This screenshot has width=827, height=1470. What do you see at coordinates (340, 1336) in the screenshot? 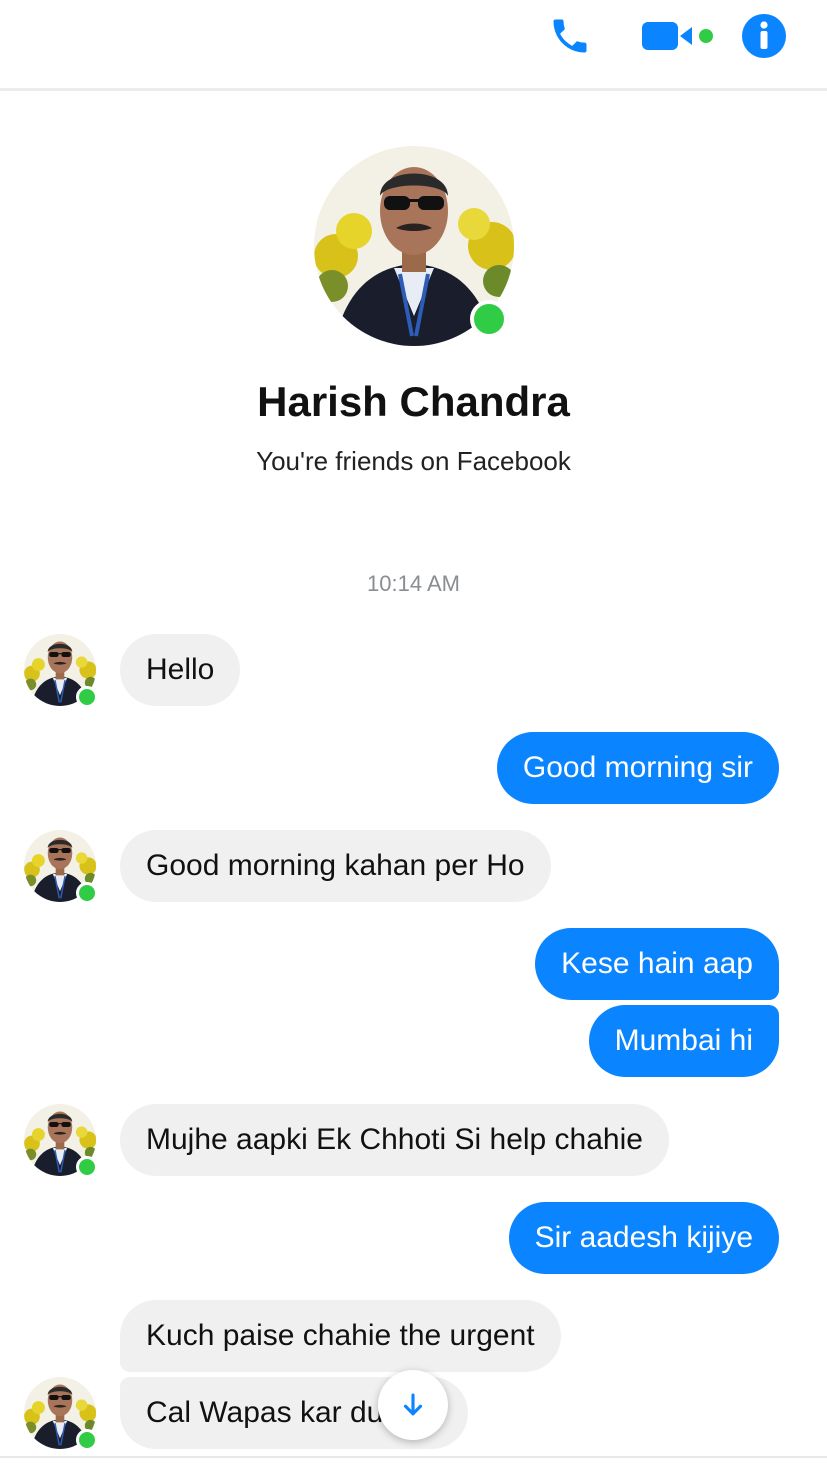
I see `incoming-message: Kuch paise chahie the urgent` at bounding box center [340, 1336].